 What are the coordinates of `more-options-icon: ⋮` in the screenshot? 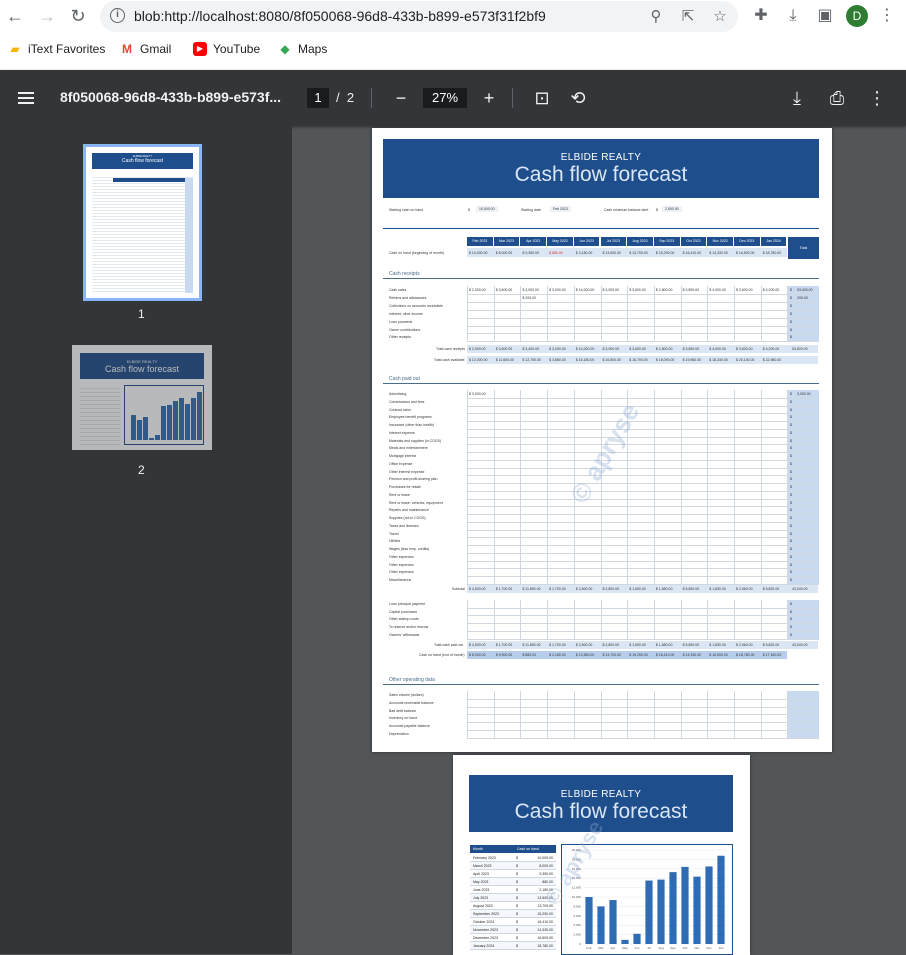 It's located at (877, 98).